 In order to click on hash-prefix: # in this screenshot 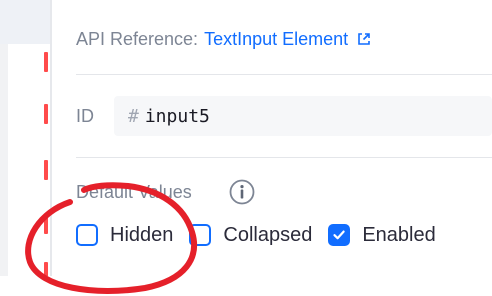, I will do `click(133, 116)`.